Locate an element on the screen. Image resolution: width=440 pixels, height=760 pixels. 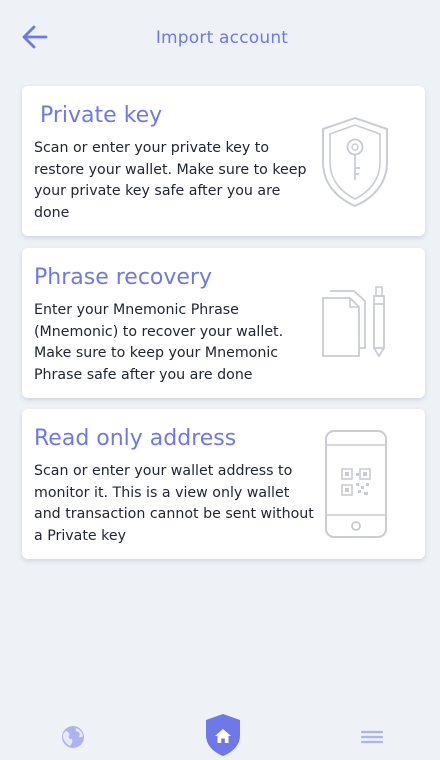
globe-icon is located at coordinates (73, 737).